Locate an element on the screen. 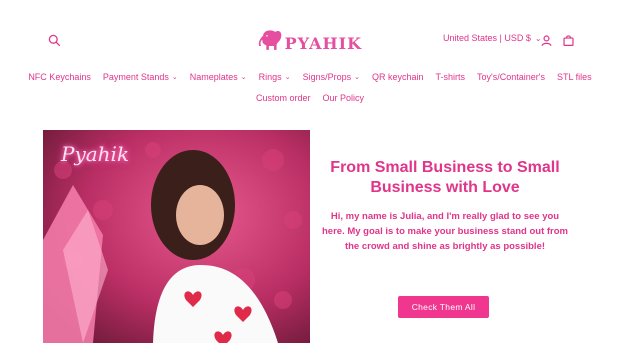 This screenshot has width=620, height=343. elephant-logo-icon is located at coordinates (270, 40).